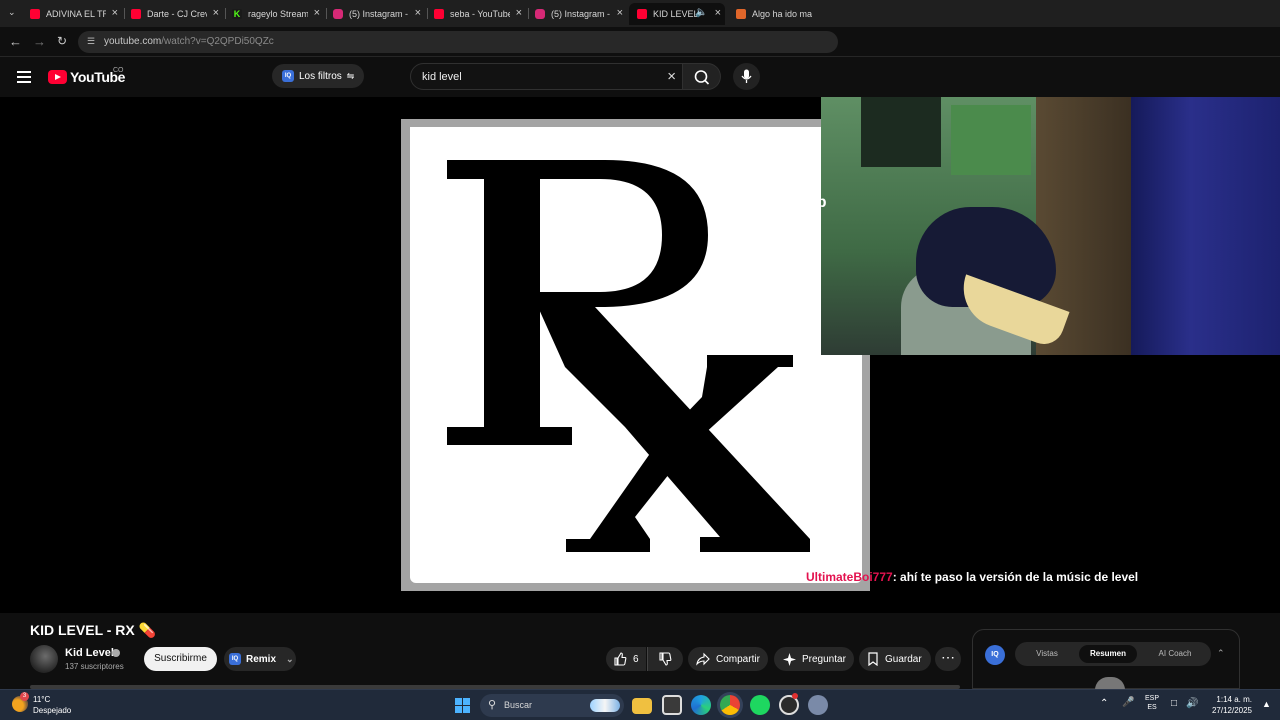 The height and width of the screenshot is (720, 1280). What do you see at coordinates (1175, 654) in the screenshot?
I see `tab-ai-coach: AI Coach` at bounding box center [1175, 654].